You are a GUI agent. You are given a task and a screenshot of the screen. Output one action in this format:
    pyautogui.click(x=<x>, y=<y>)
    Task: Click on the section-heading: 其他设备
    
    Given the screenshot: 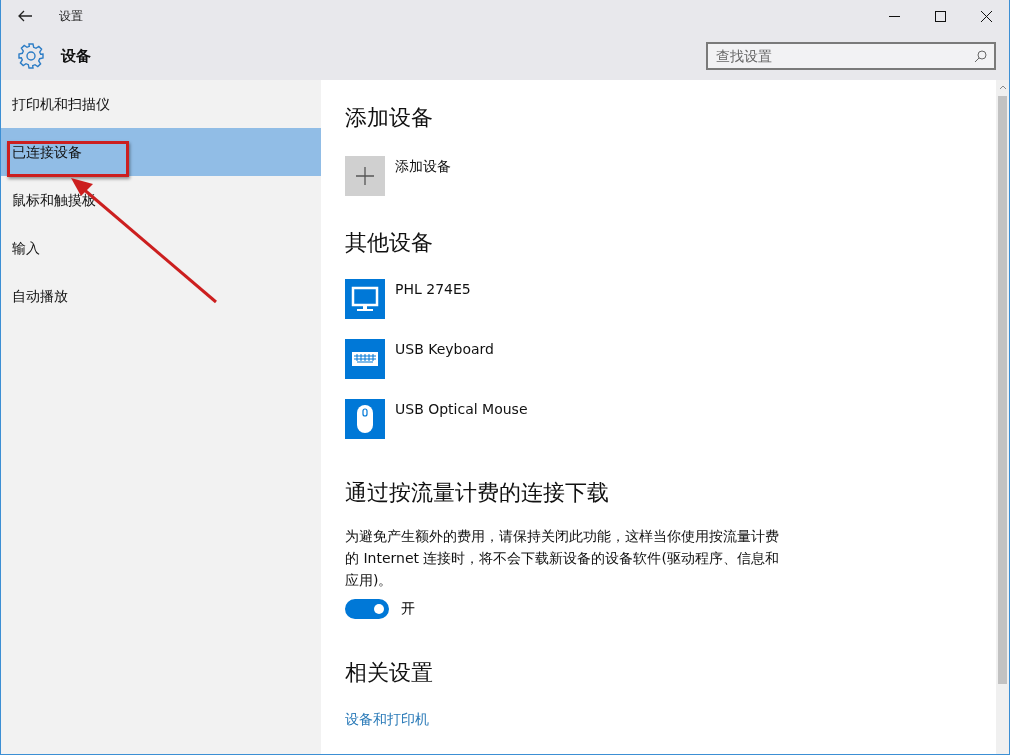 What is the action you would take?
    pyautogui.click(x=389, y=243)
    